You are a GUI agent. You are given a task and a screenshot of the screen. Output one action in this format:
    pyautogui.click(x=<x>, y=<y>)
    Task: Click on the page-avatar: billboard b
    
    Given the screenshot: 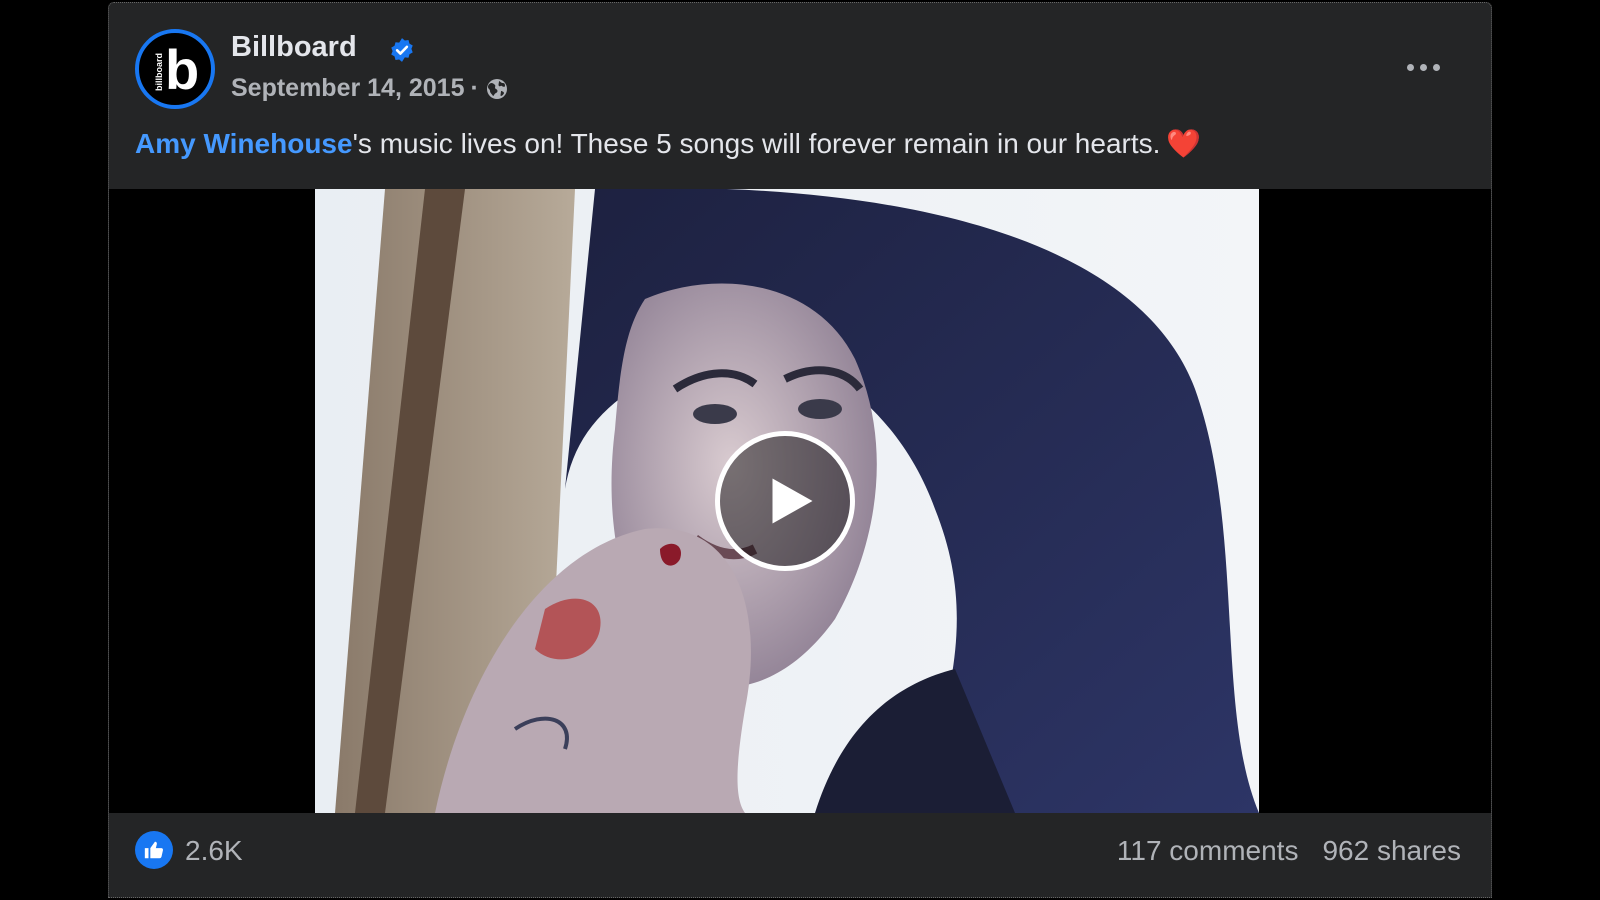 What is the action you would take?
    pyautogui.click(x=175, y=69)
    